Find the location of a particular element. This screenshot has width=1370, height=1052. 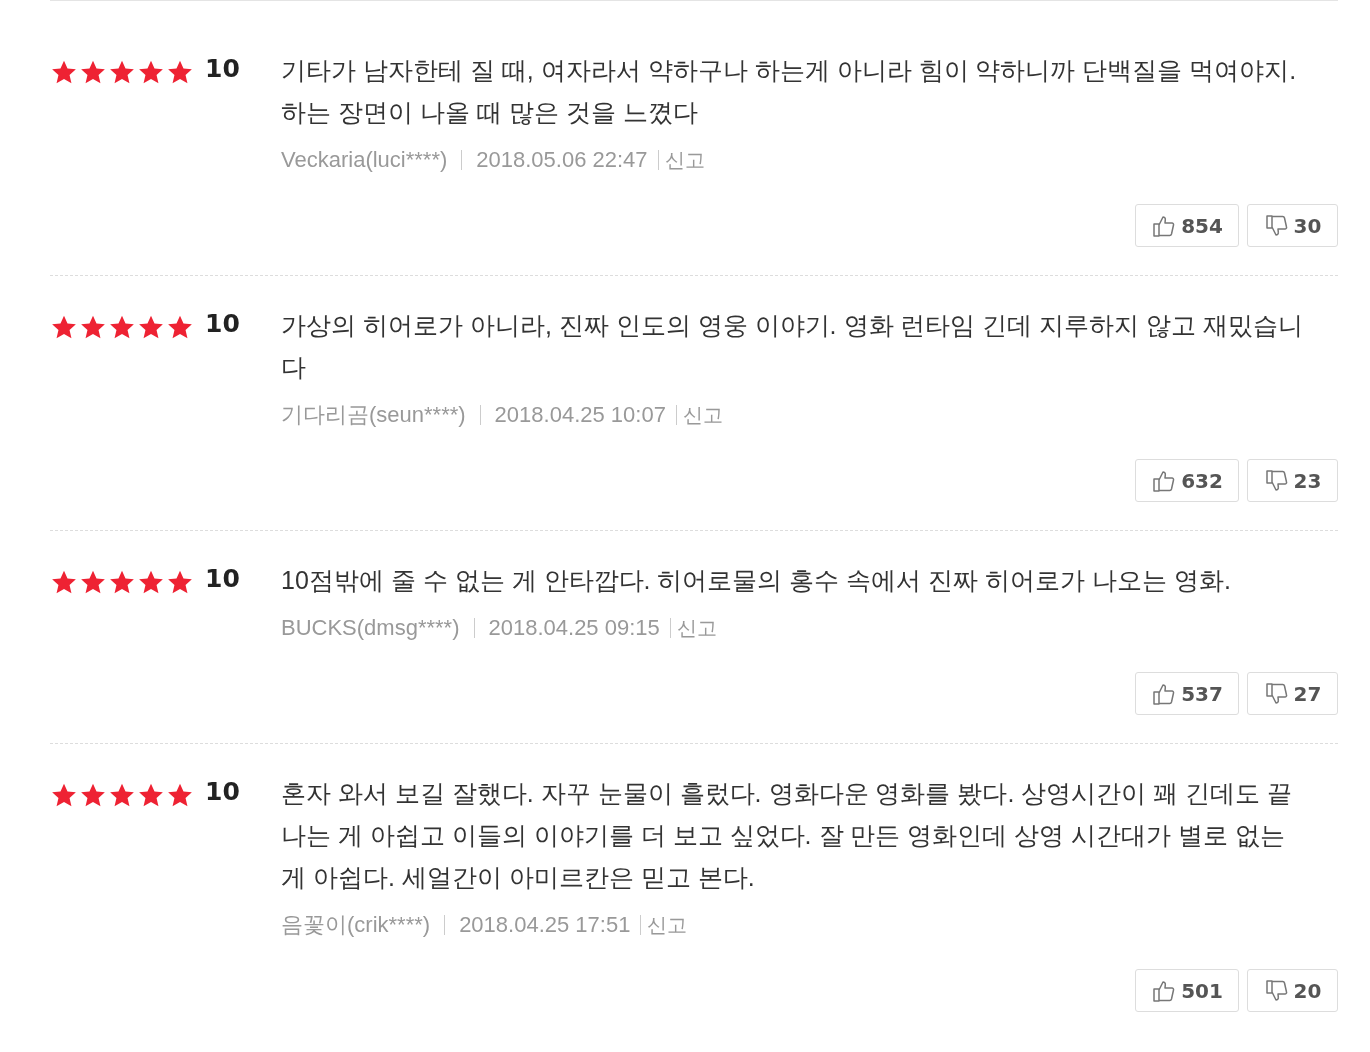

review-text: 기타가 남자한테 질 때, 여자라서 약하구나 하는게 아니라 힘이 약하니까 단백질을 먹여야지. 하는 장면이 나올 때 많은 것을 느꼈다 is located at coordinates (789, 91).